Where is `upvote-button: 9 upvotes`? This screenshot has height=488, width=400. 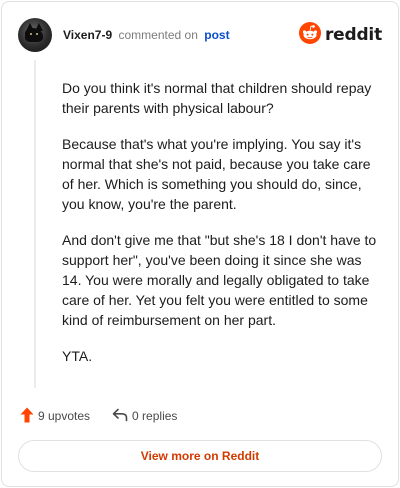 upvote-button: 9 upvotes is located at coordinates (55, 416).